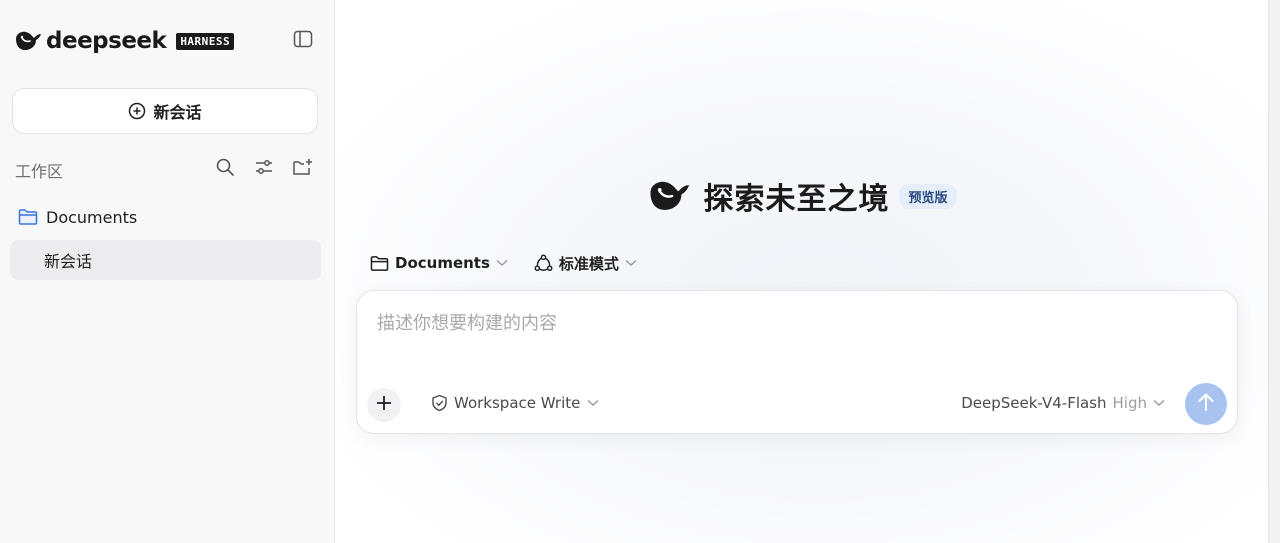 Image resolution: width=1280 pixels, height=543 pixels. I want to click on context-selectors: Documents 标准模式, so click(503, 263).